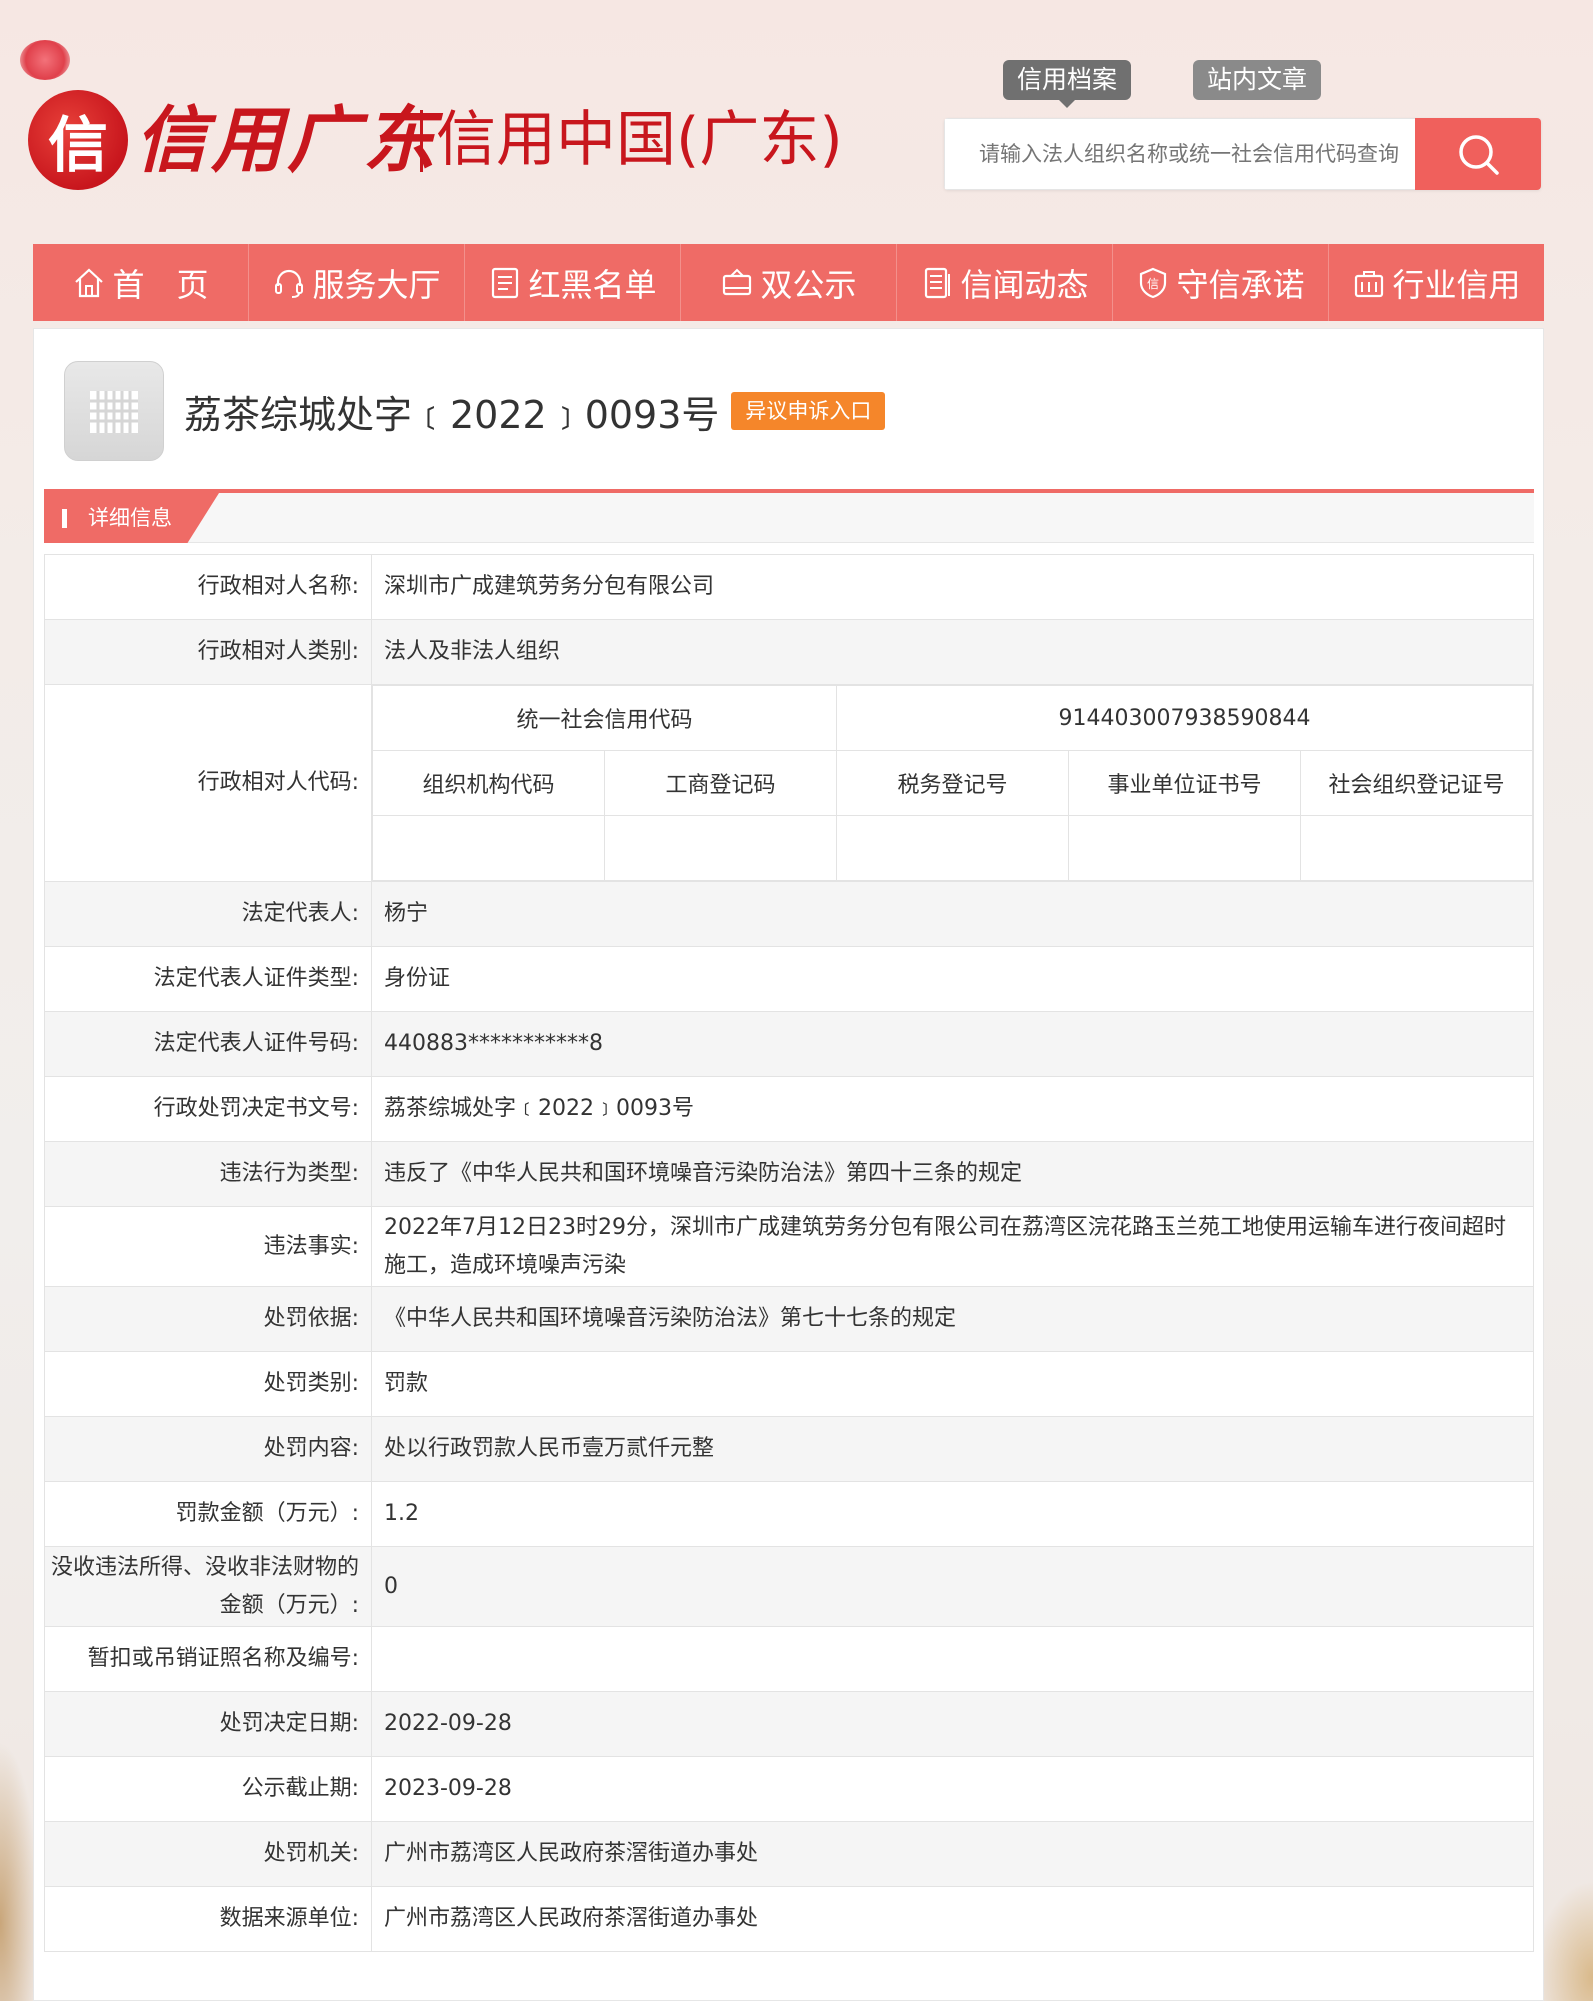 The image size is (1593, 2001). I want to click on search-input, so click(1179, 154).